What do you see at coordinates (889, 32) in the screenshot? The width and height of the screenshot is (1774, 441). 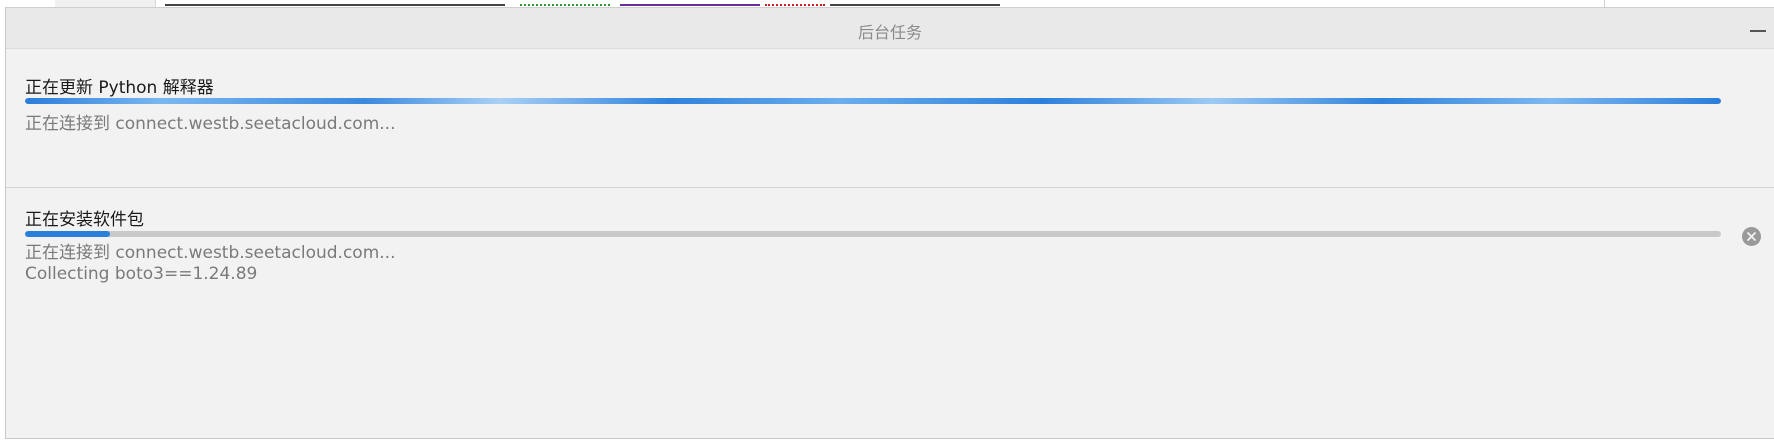 I see `panel-title: 后台任务` at bounding box center [889, 32].